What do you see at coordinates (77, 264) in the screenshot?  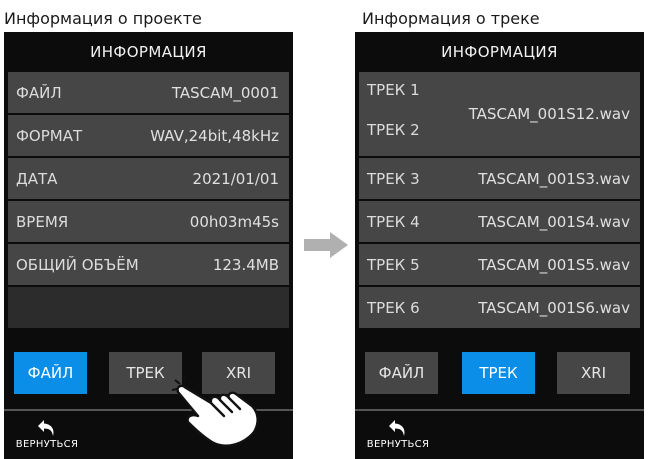 I see `row-label: ОБЩИЙ ОБЪЁМ` at bounding box center [77, 264].